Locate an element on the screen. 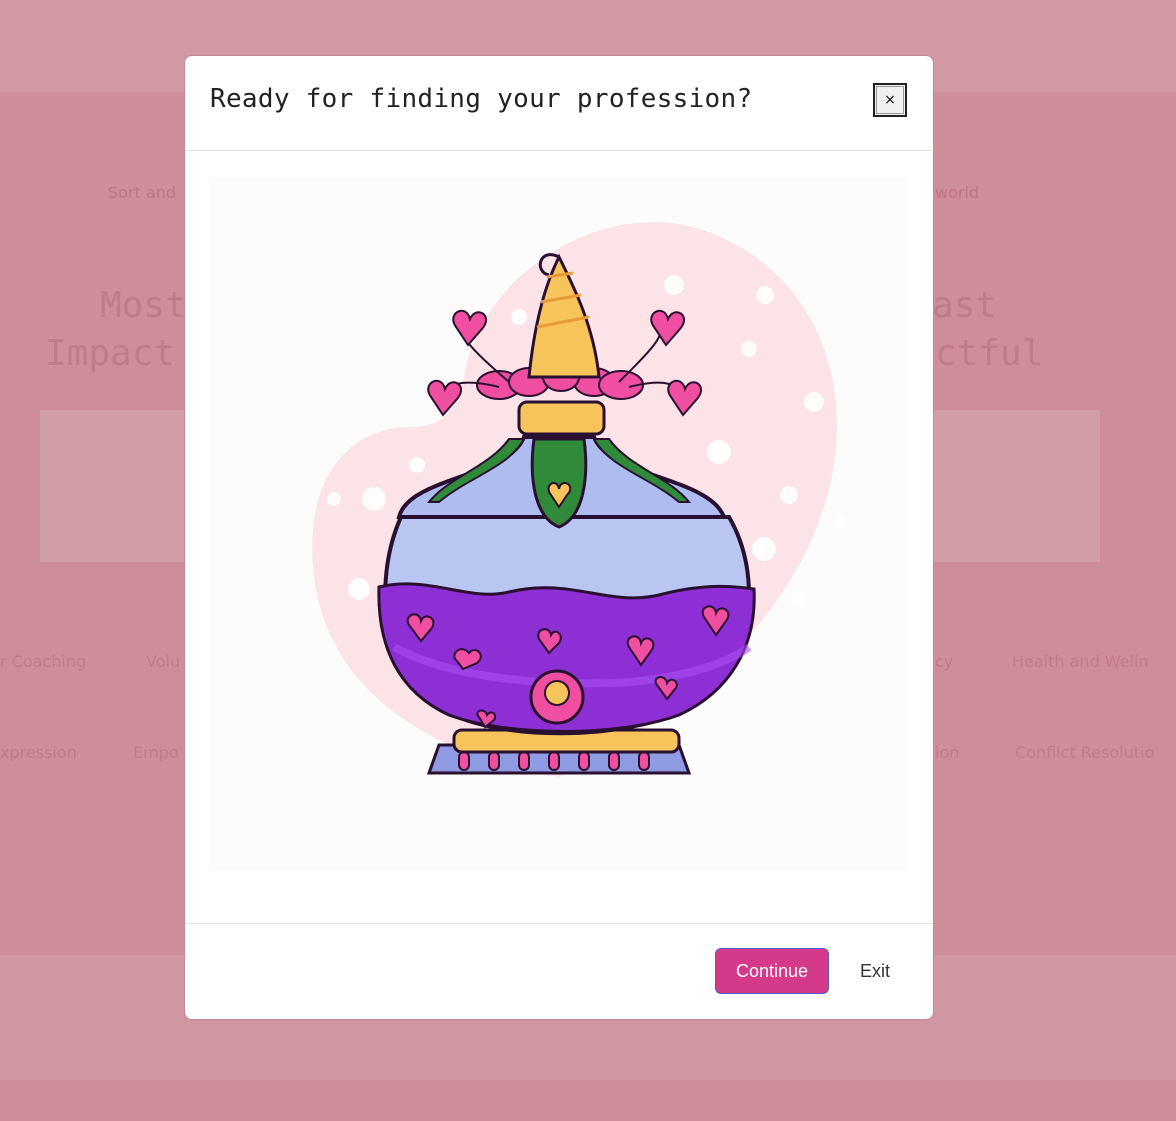 The image size is (1176, 1121). modal-footer: Continue Exit is located at coordinates (559, 971).